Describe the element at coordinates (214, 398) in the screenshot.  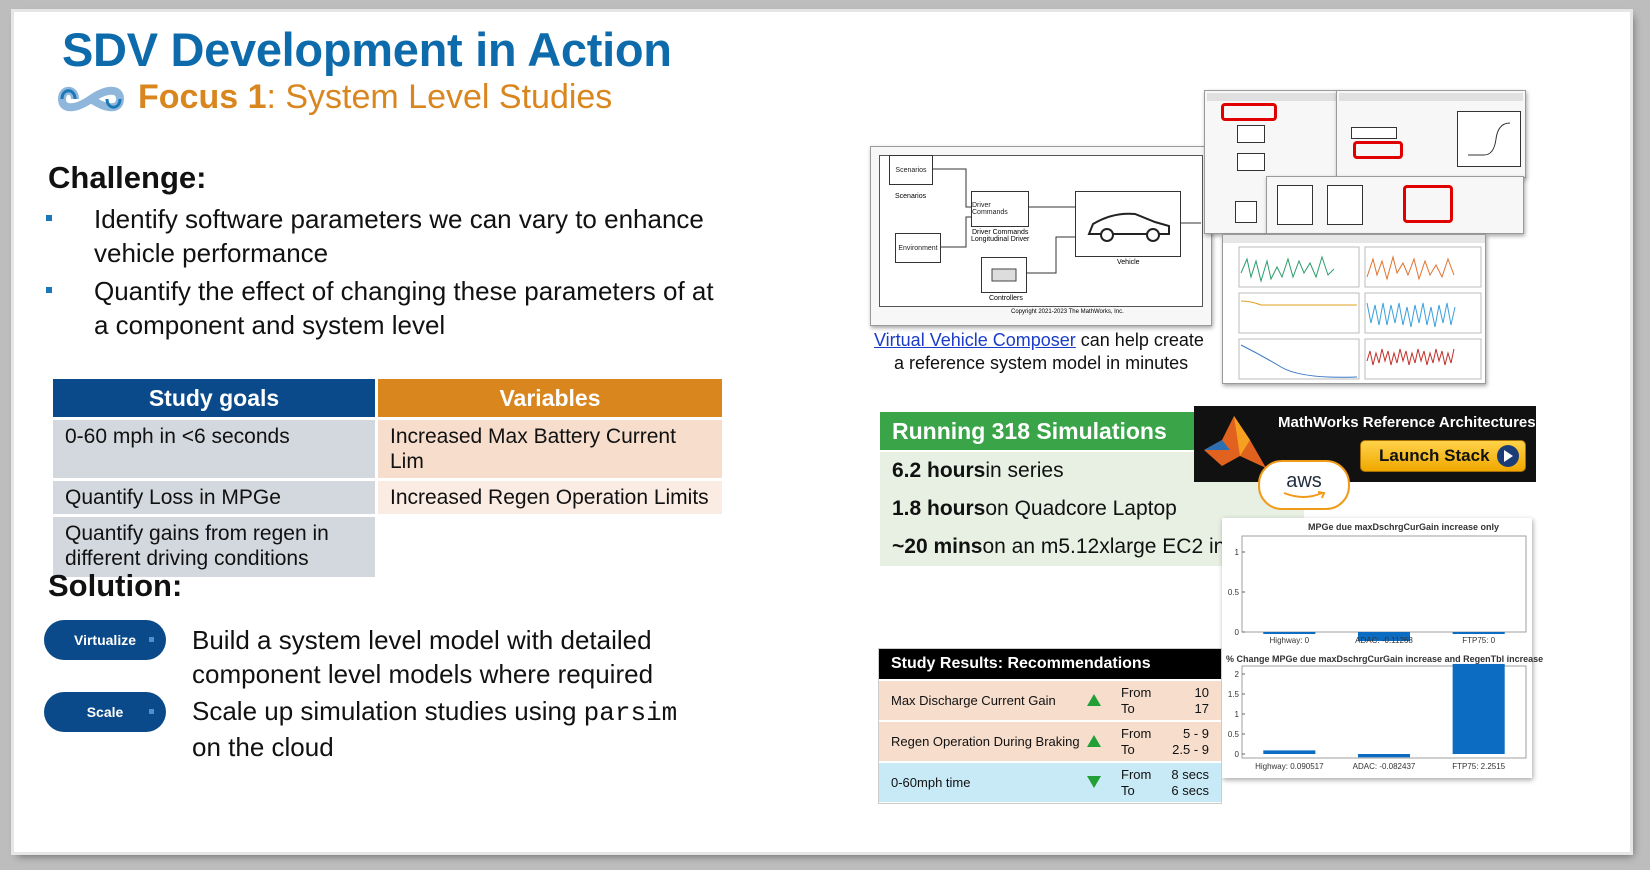
I see `goals-header: Study goals` at that location.